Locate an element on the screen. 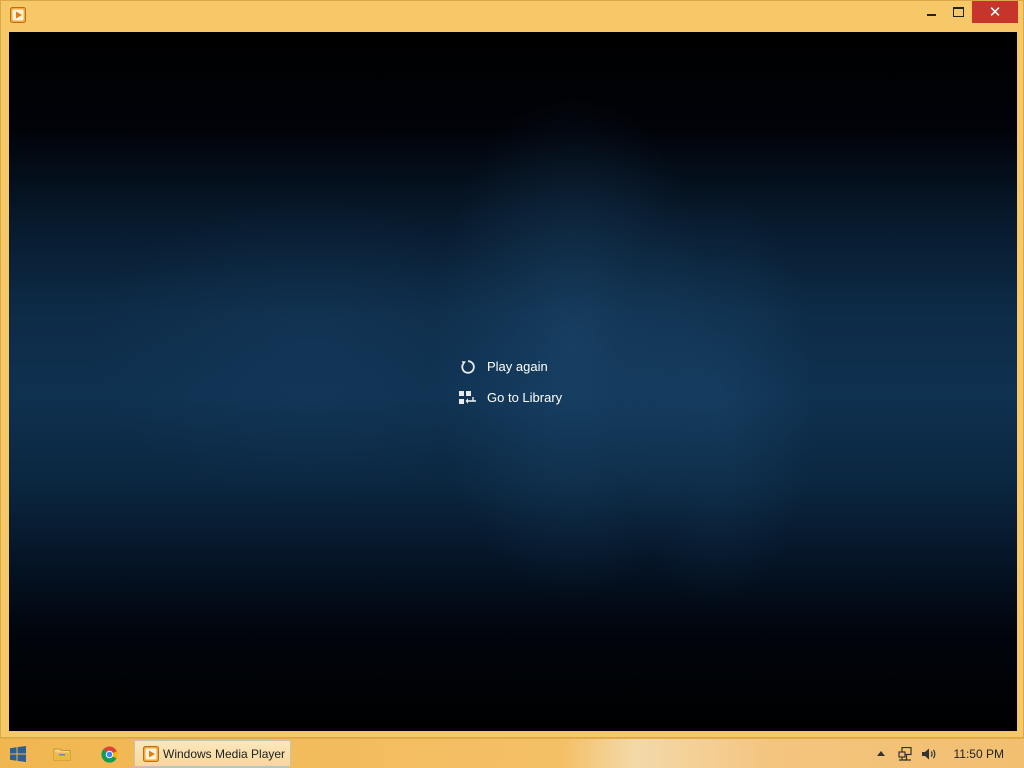 The height and width of the screenshot is (768, 1024). replay-icon is located at coordinates (468, 367).